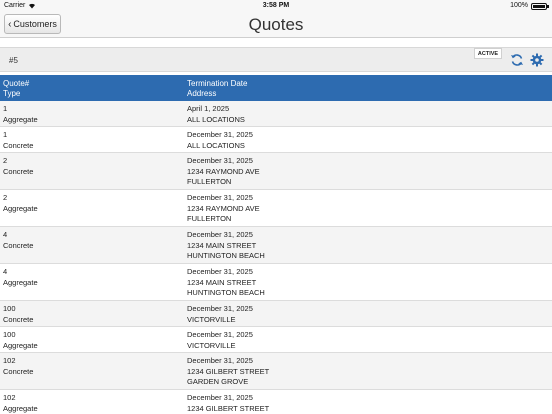 The height and width of the screenshot is (414, 552). I want to click on customer-number: #5, so click(13, 60).